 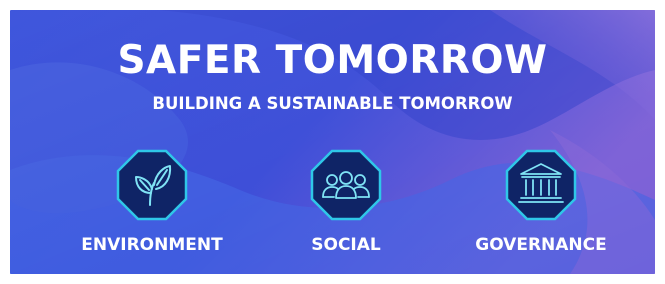 I want to click on pillar-label-social: SOCIAL, so click(x=346, y=245).